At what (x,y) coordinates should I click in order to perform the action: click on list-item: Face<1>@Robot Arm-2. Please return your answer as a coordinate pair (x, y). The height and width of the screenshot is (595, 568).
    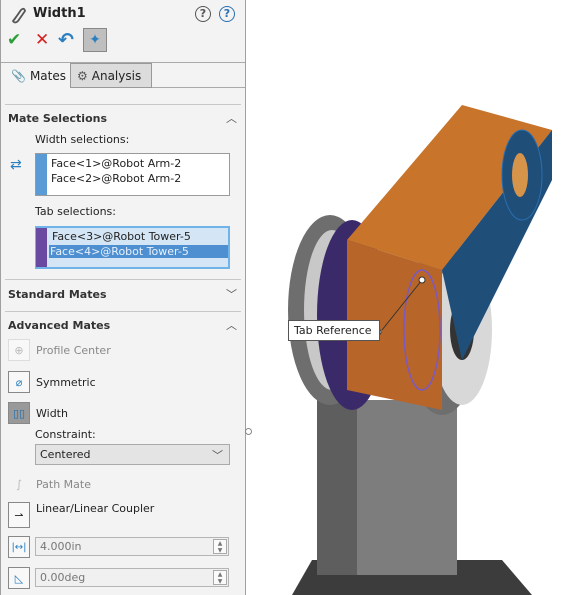
    Looking at the image, I should click on (115, 163).